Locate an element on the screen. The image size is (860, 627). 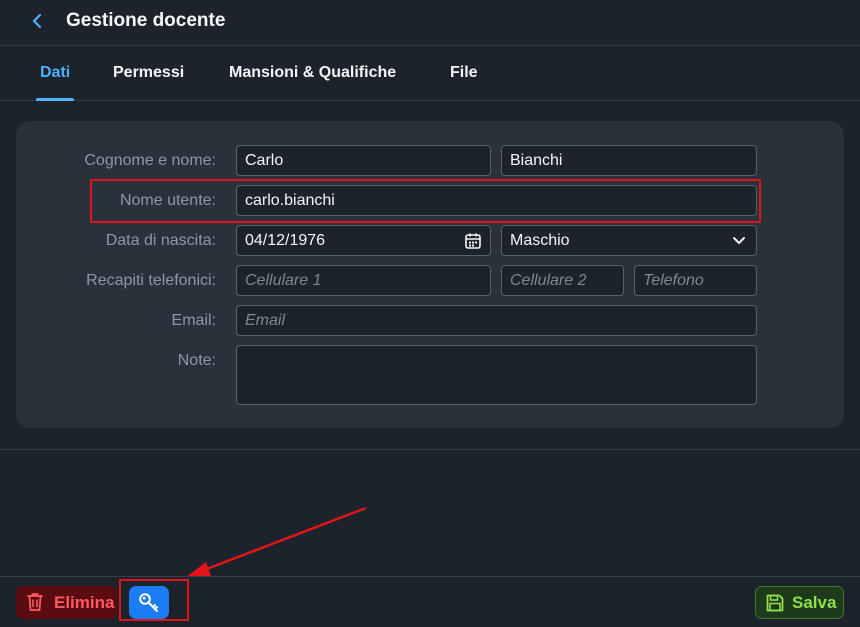
tab-permessi: Permessi is located at coordinates (148, 73).